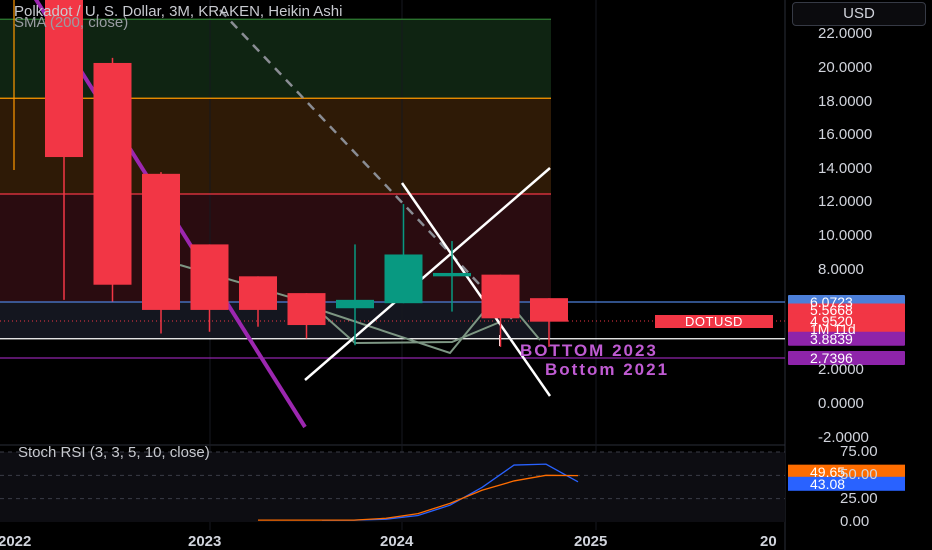 Image resolution: width=932 pixels, height=550 pixels. I want to click on price-tick-label: 18.0000, so click(845, 101).